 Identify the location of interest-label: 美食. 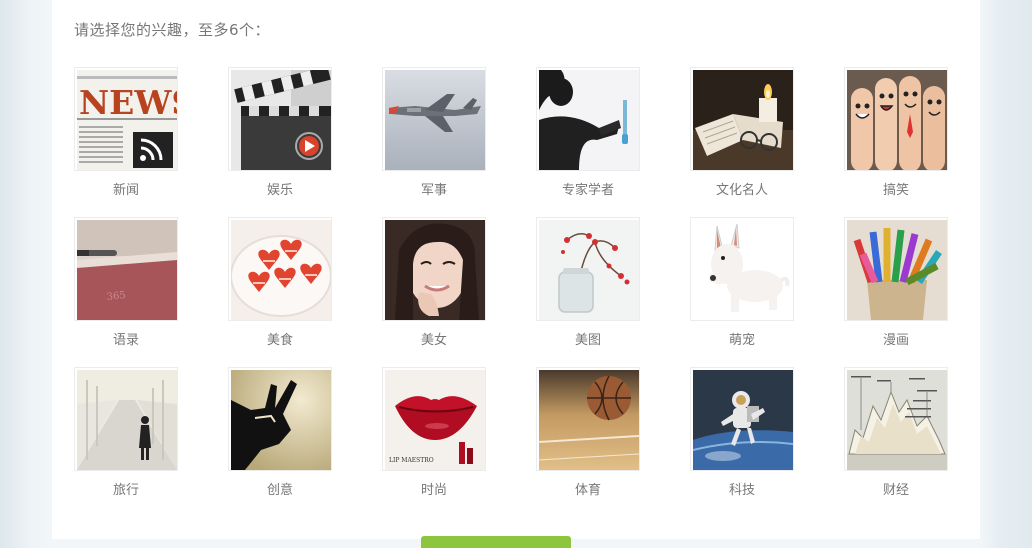
(279, 340).